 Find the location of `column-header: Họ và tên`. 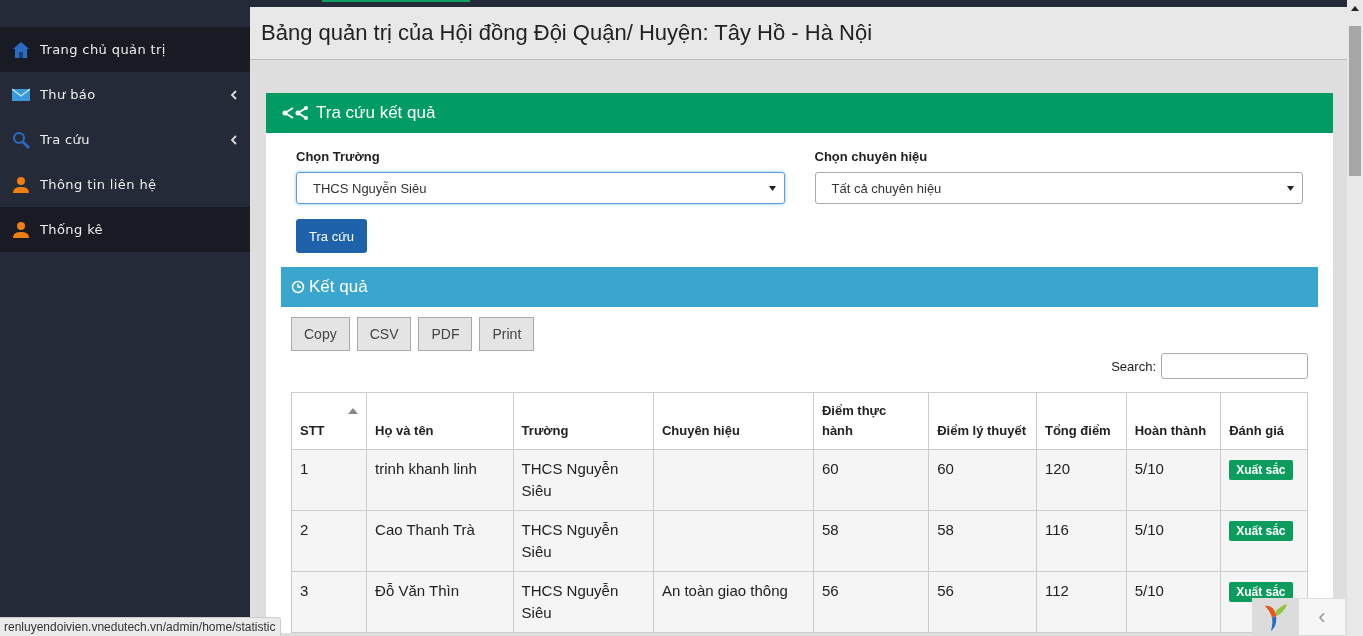

column-header: Họ và tên is located at coordinates (440, 421).